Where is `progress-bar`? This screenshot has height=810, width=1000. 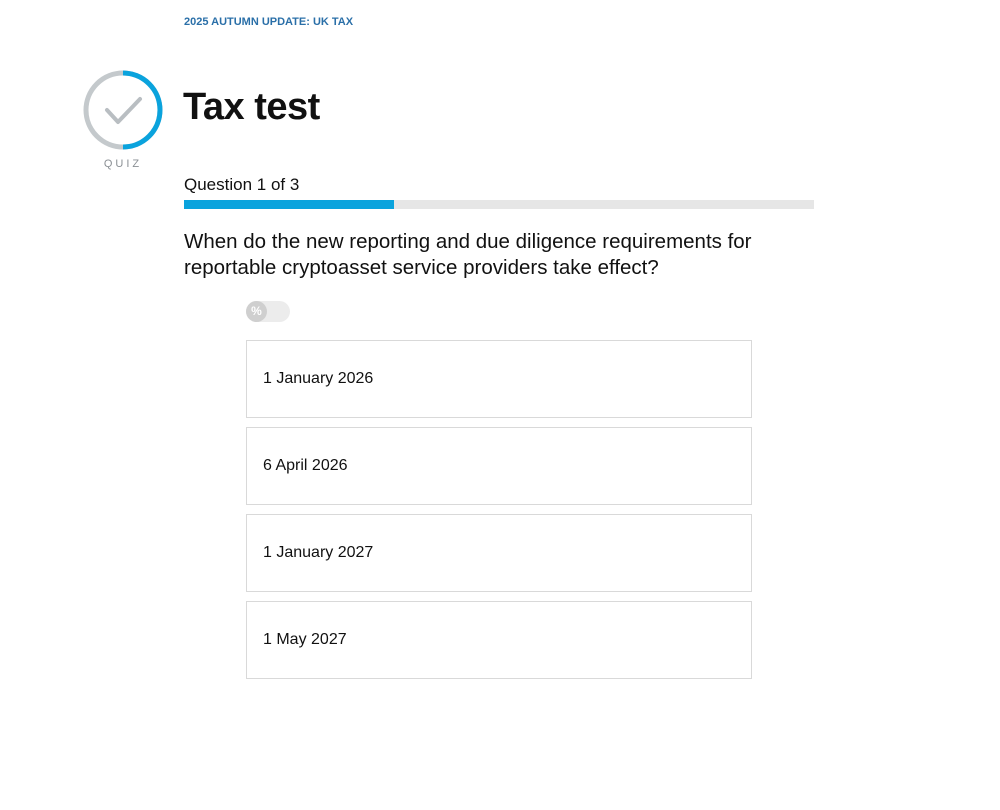
progress-bar is located at coordinates (499, 204).